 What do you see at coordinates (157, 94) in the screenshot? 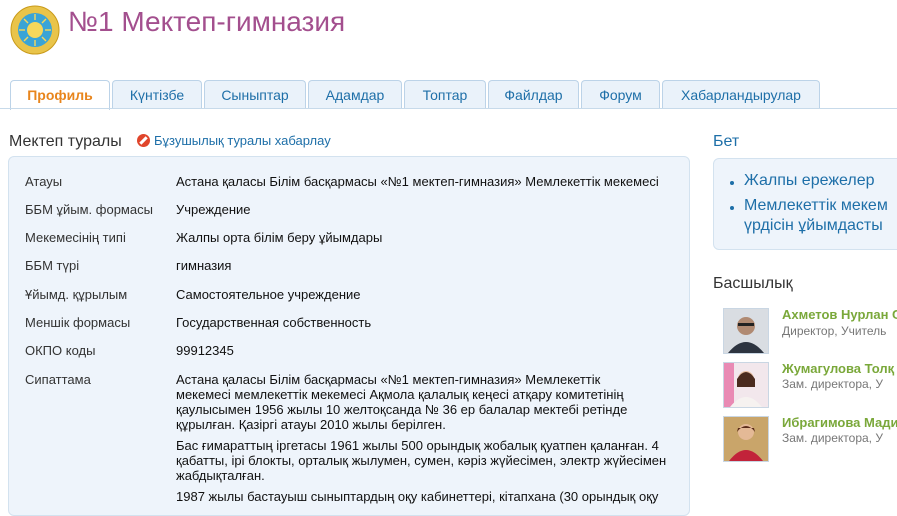
I see `tab-calendar: Күнтізбе` at bounding box center [157, 94].